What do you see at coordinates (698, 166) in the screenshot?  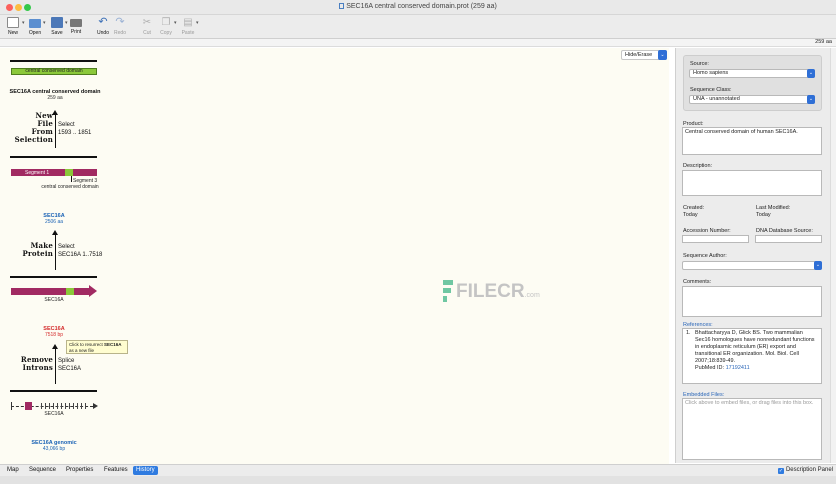 I see `description-label: Description:` at bounding box center [698, 166].